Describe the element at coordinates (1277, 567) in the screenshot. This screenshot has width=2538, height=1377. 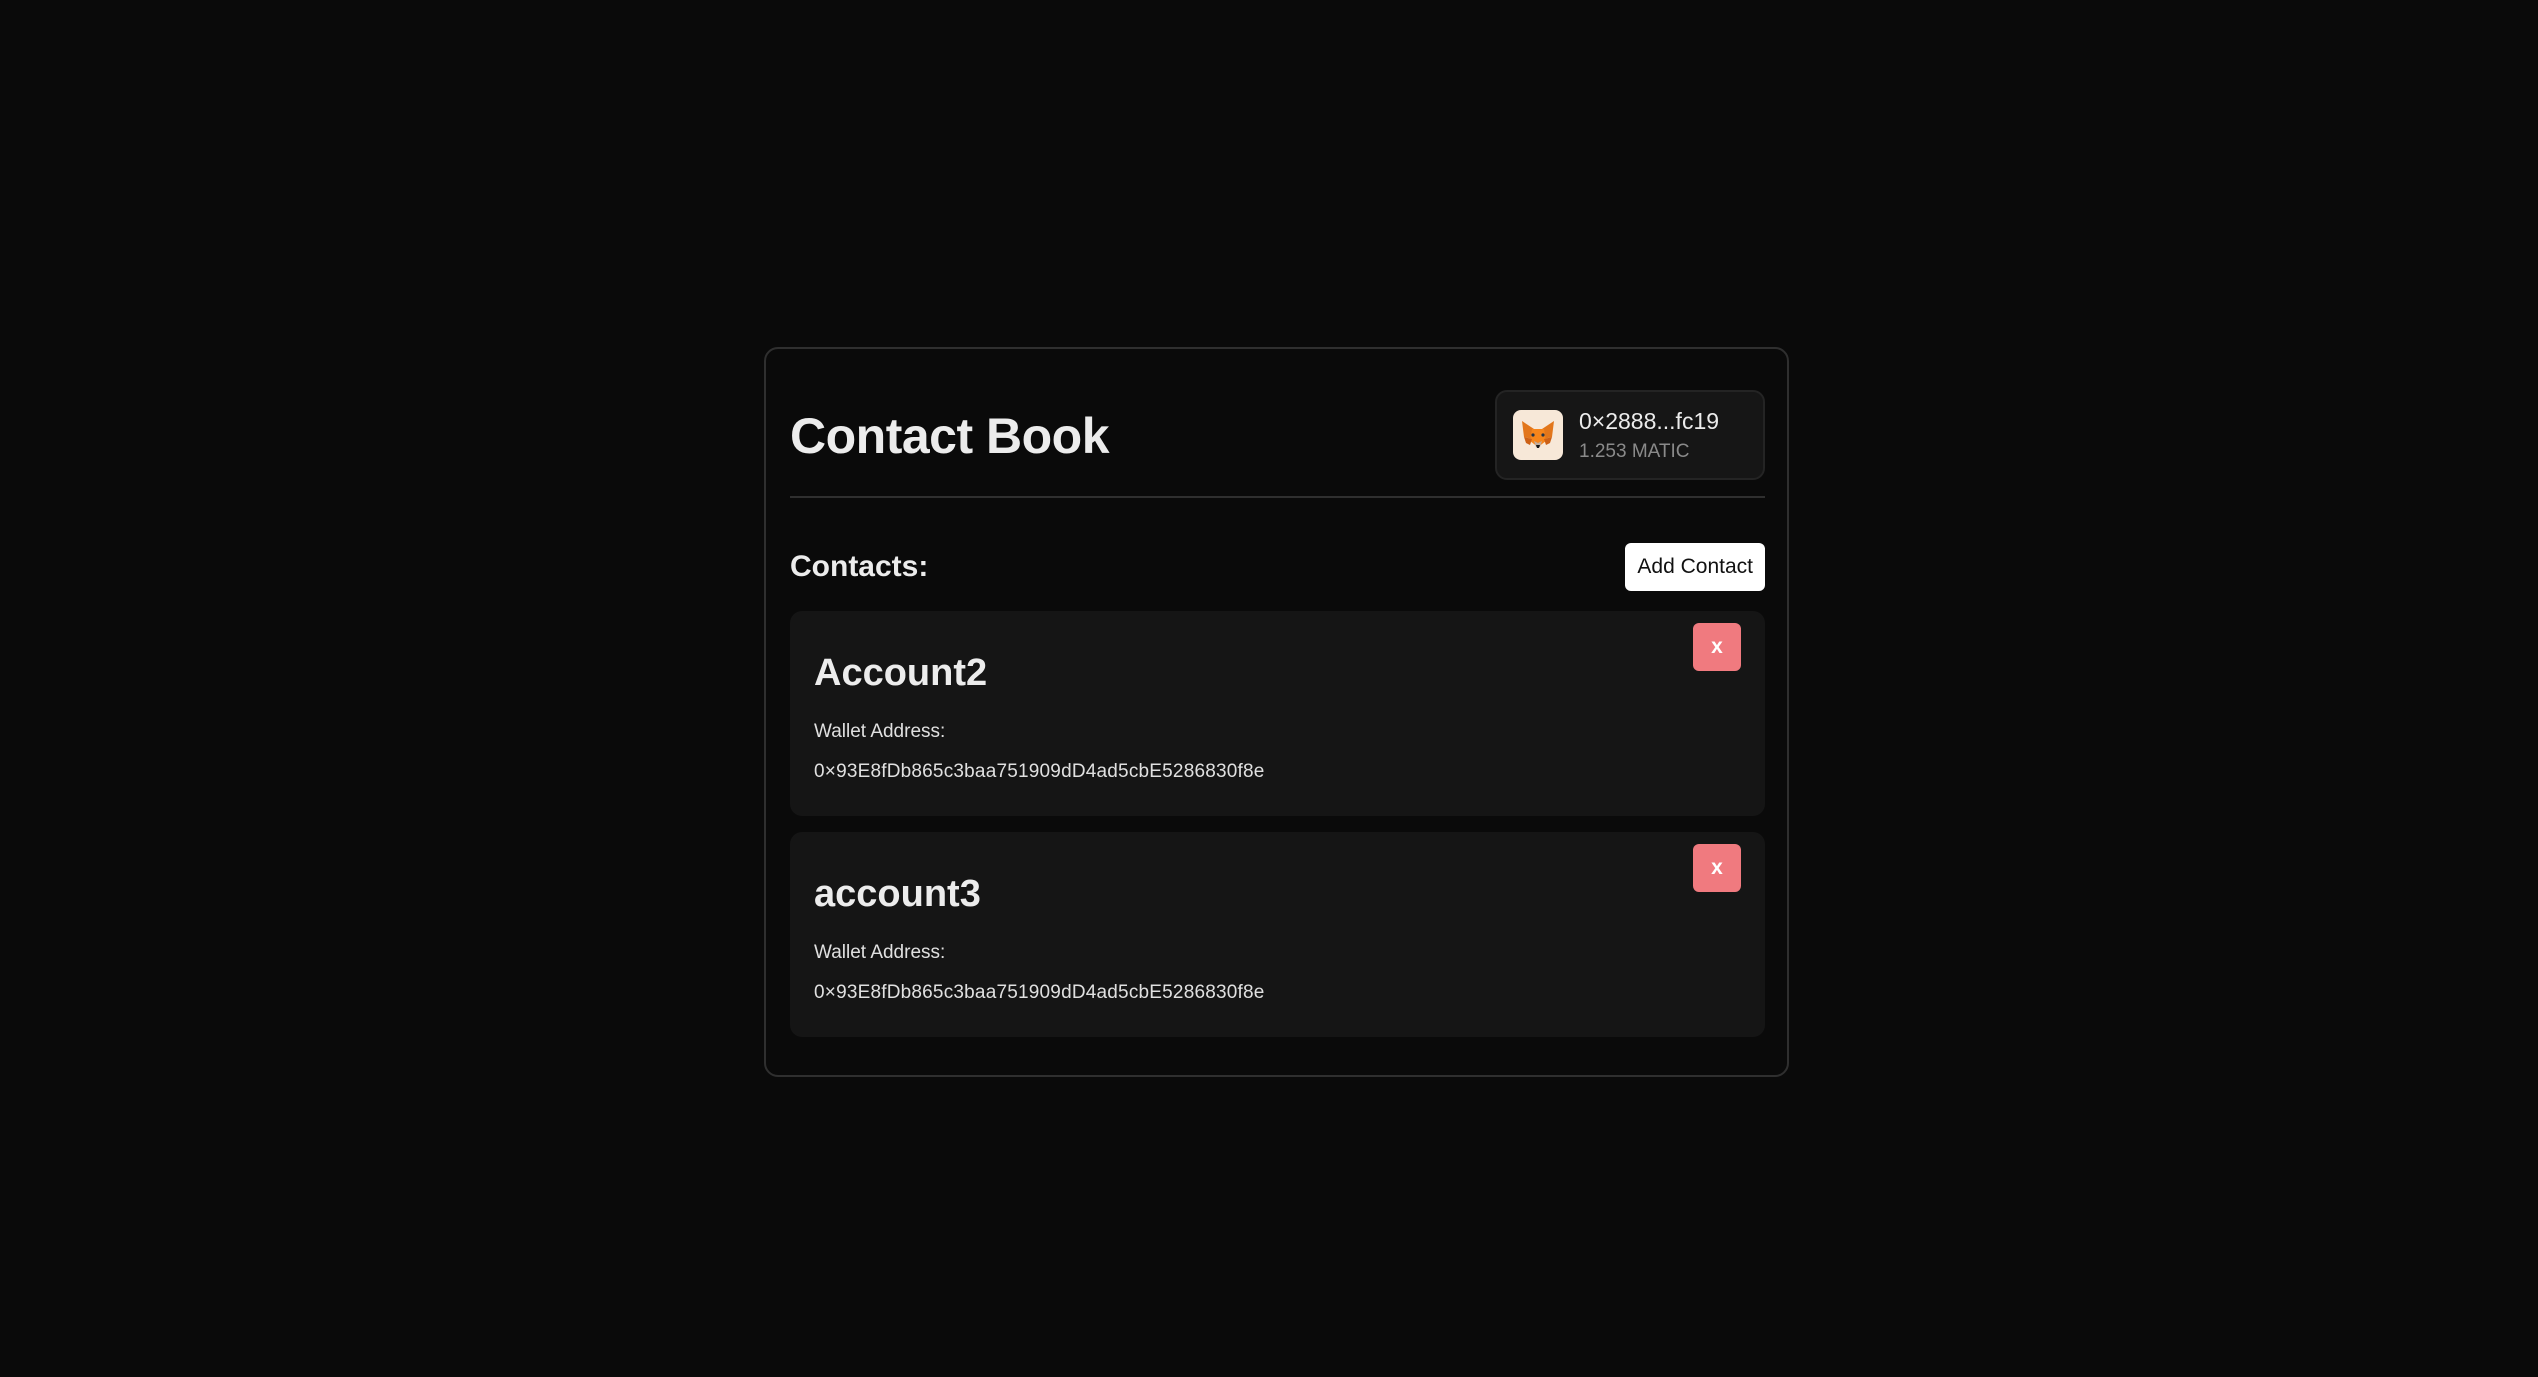
I see `contacts-toolbar: Contacts: Add Contact` at that location.